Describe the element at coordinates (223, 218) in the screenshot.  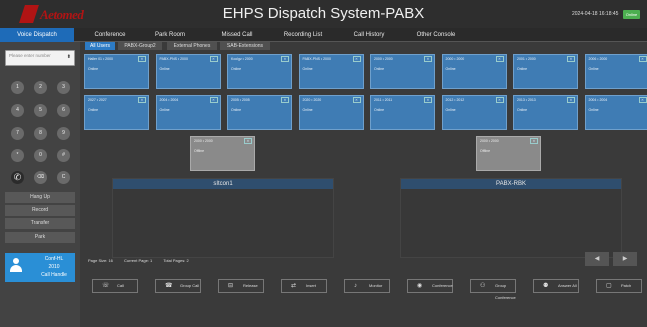
I see `group-panel-sitcon1: sItcon1` at that location.